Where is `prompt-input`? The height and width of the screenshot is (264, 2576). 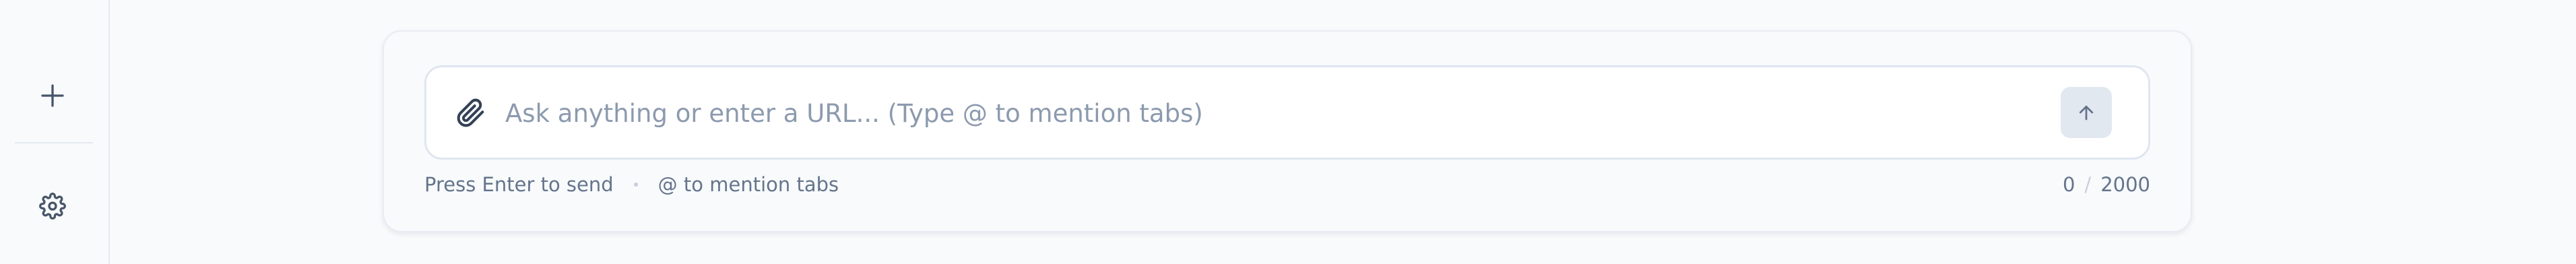 prompt-input is located at coordinates (1280, 113).